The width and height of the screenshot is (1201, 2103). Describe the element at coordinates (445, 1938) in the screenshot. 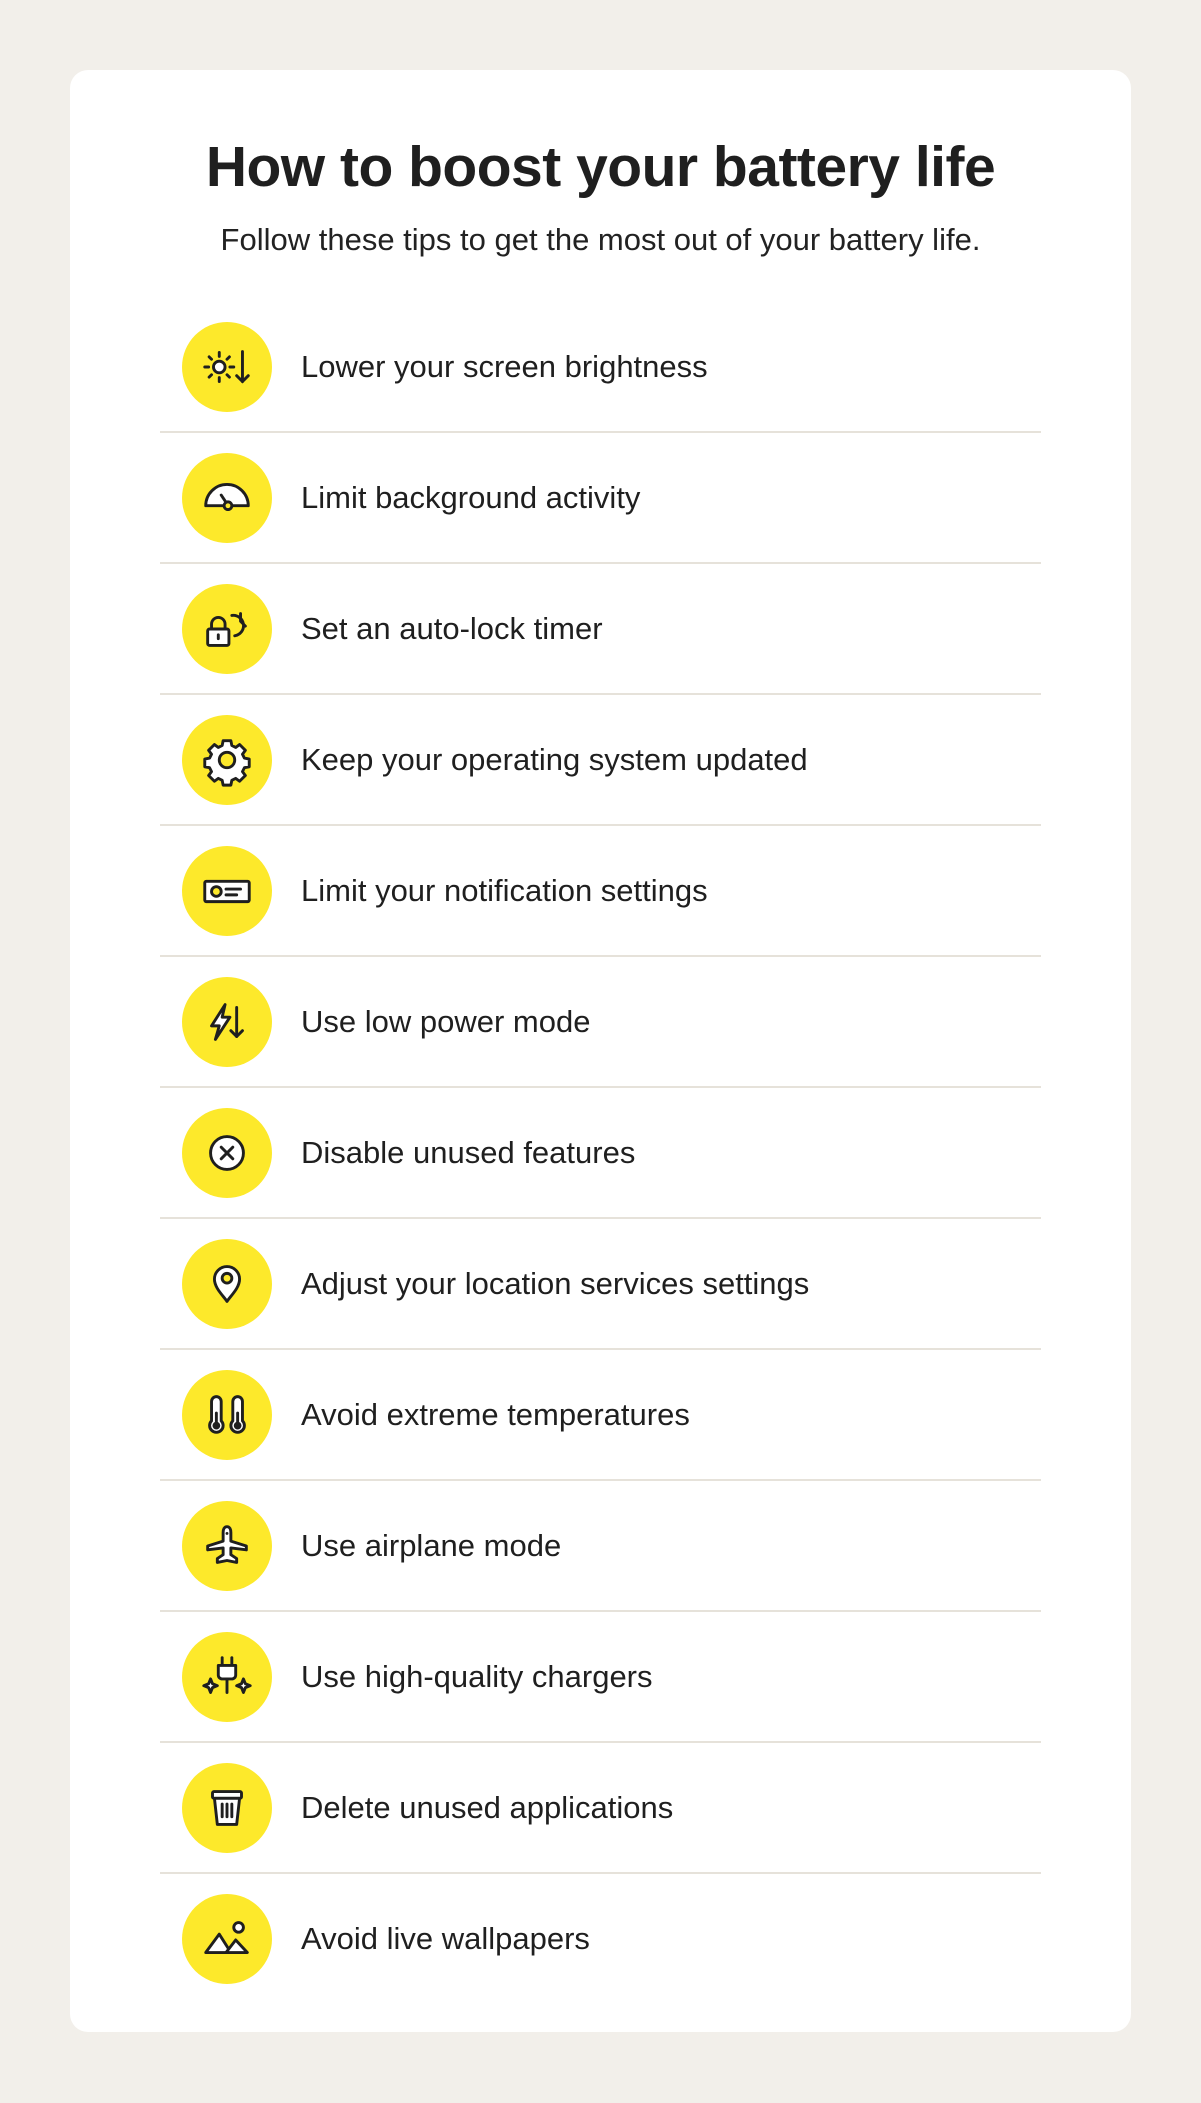

I see `tip-label: Avoid live wallpapers` at that location.